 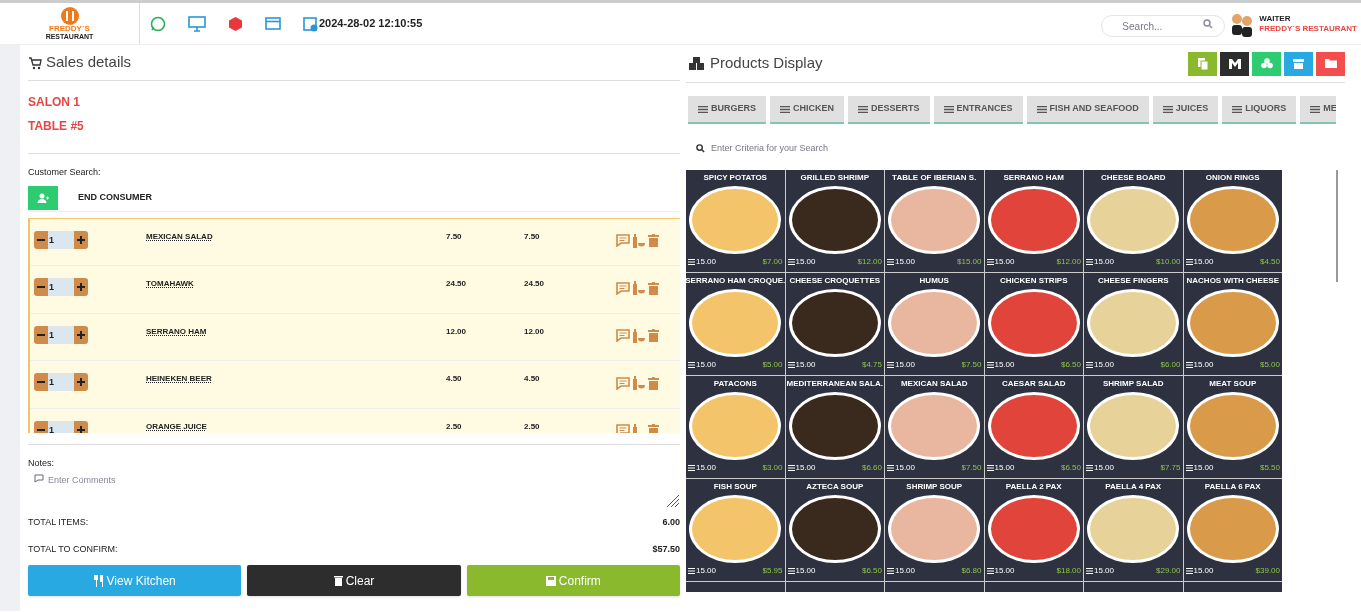 What do you see at coordinates (1266, 63) in the screenshot?
I see `cubes-icon` at bounding box center [1266, 63].